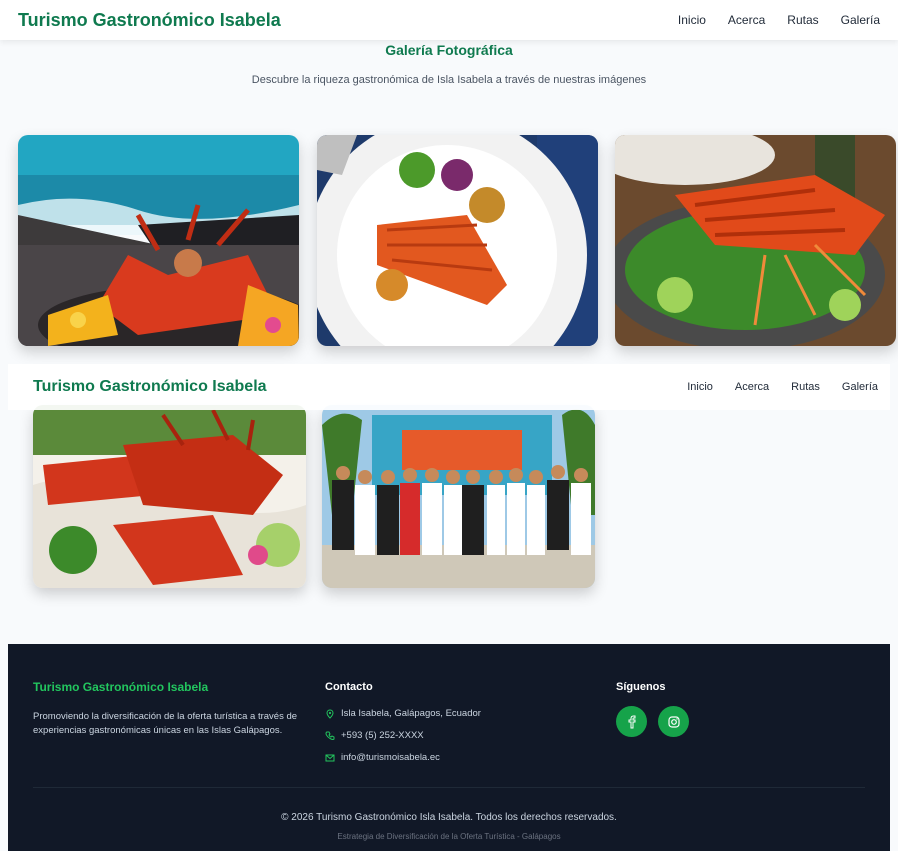 Image resolution: width=898 pixels, height=851 pixels. I want to click on gallery-image-festival-group, so click(458, 496).